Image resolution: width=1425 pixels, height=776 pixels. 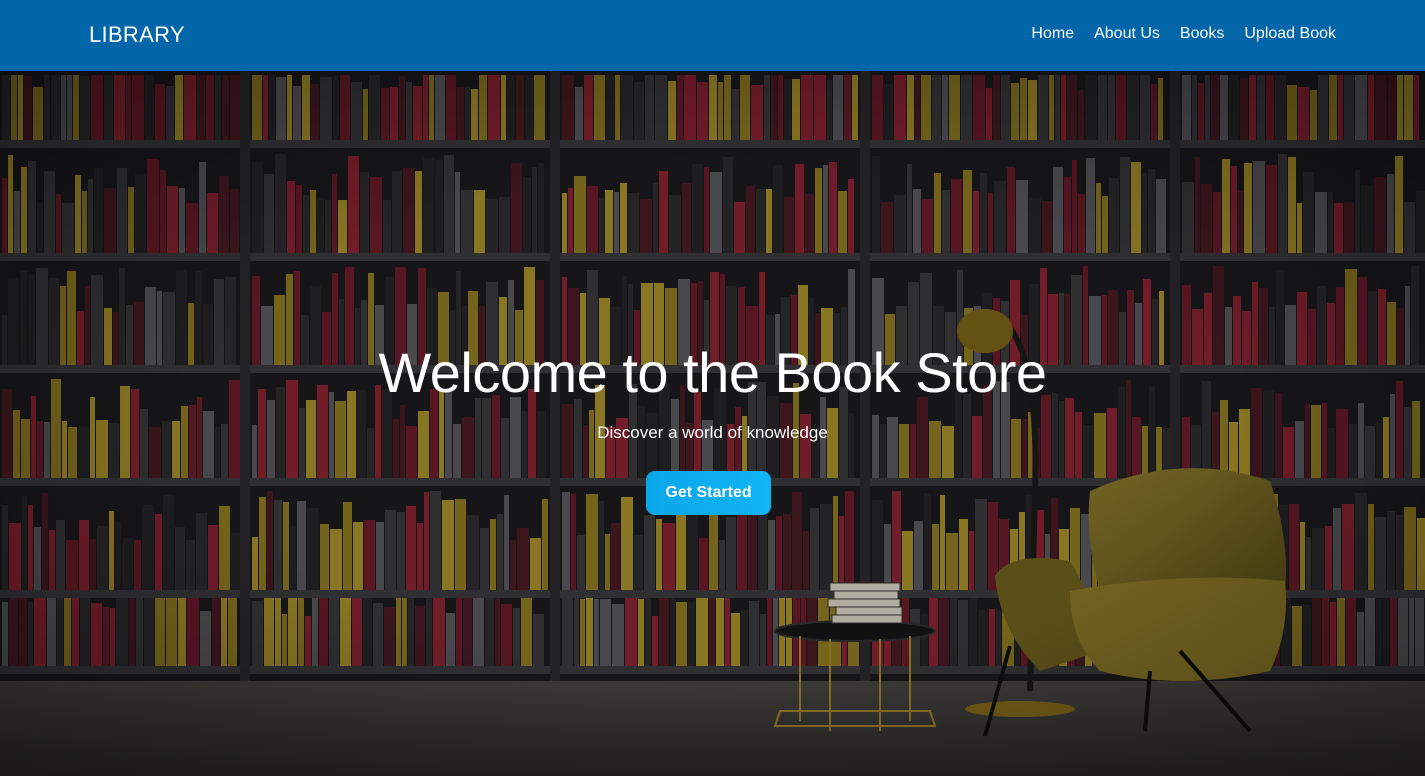 What do you see at coordinates (712, 372) in the screenshot?
I see `hero-title: Welcome to the Book Store` at bounding box center [712, 372].